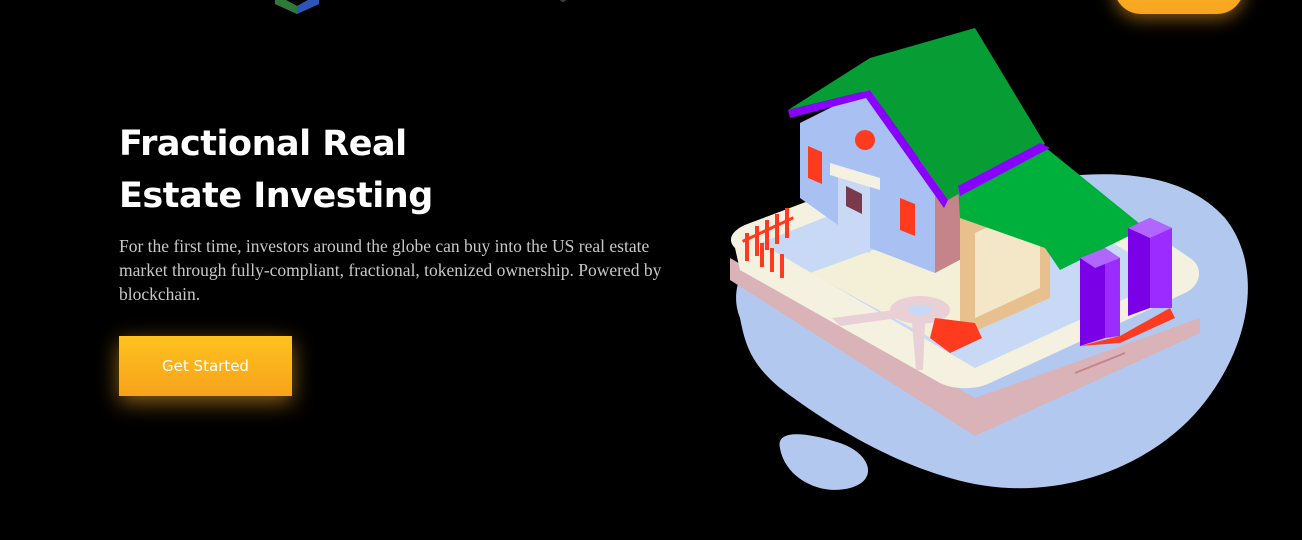  Describe the element at coordinates (1179, 7) in the screenshot. I see `header-cta-button` at that location.